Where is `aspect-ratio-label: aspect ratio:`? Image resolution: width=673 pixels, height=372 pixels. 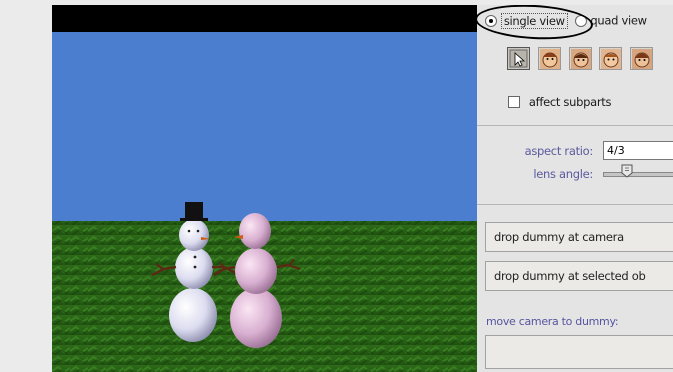
aspect-ratio-label: aspect ratio: is located at coordinates (559, 151).